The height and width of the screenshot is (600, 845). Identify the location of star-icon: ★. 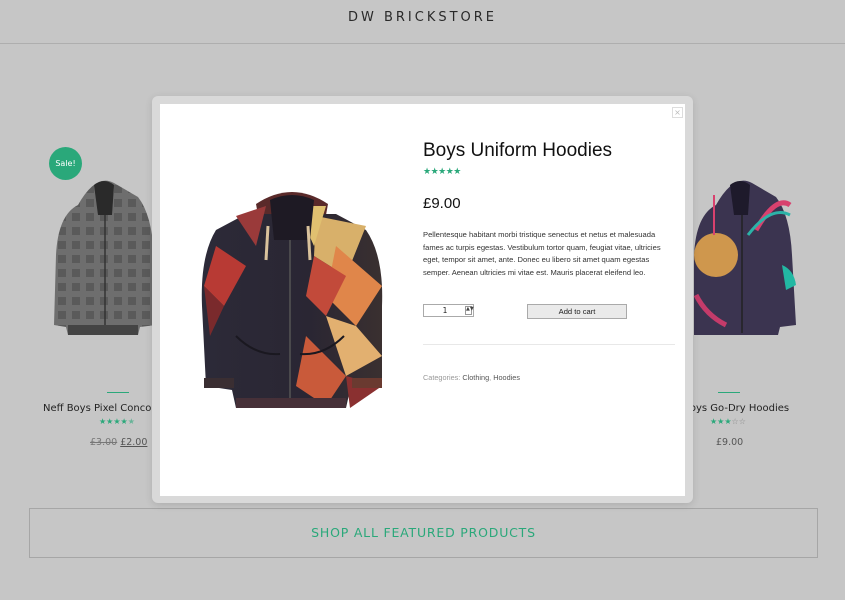
(131, 421).